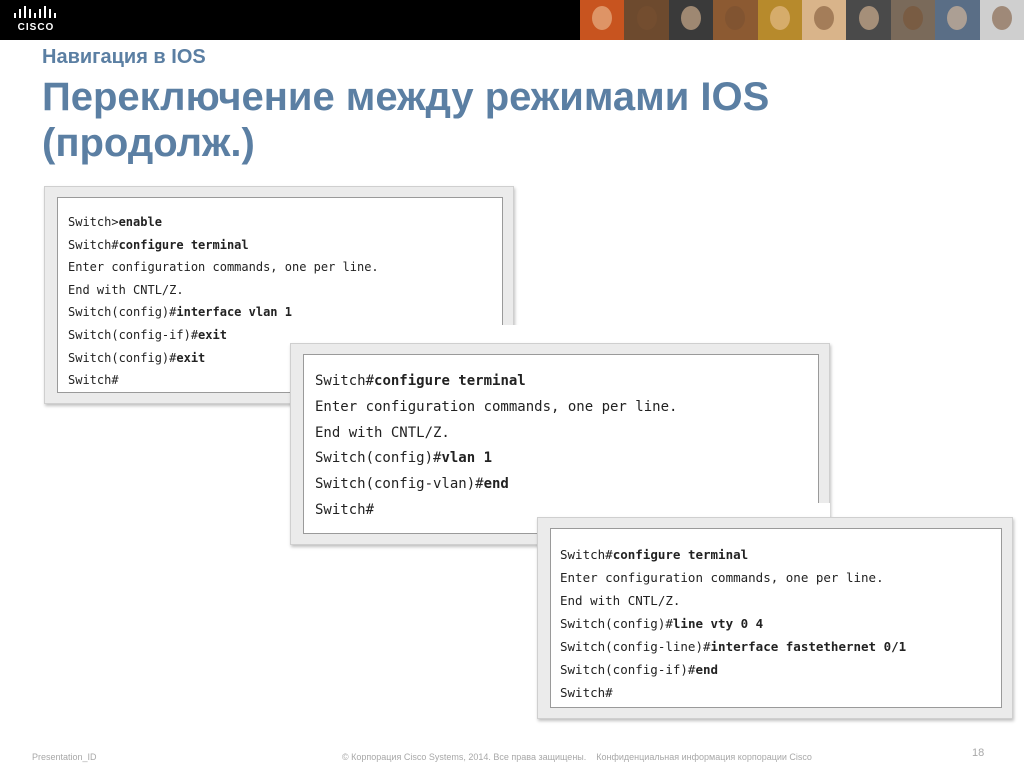  I want to click on logo-wordmark: CISCO, so click(36, 27).